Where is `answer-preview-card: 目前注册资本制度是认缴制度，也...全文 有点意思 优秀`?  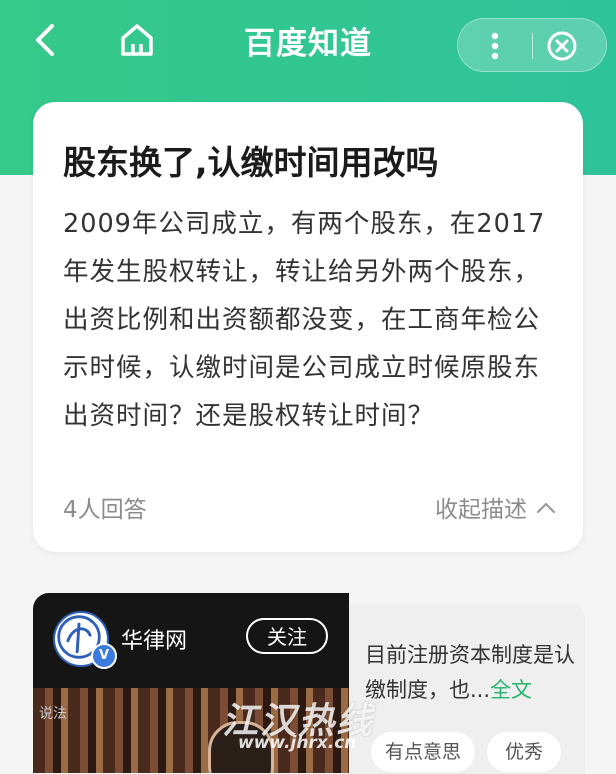
answer-preview-card: 目前注册资本制度是认缴制度，也...全文 有点意思 优秀 is located at coordinates (467, 689).